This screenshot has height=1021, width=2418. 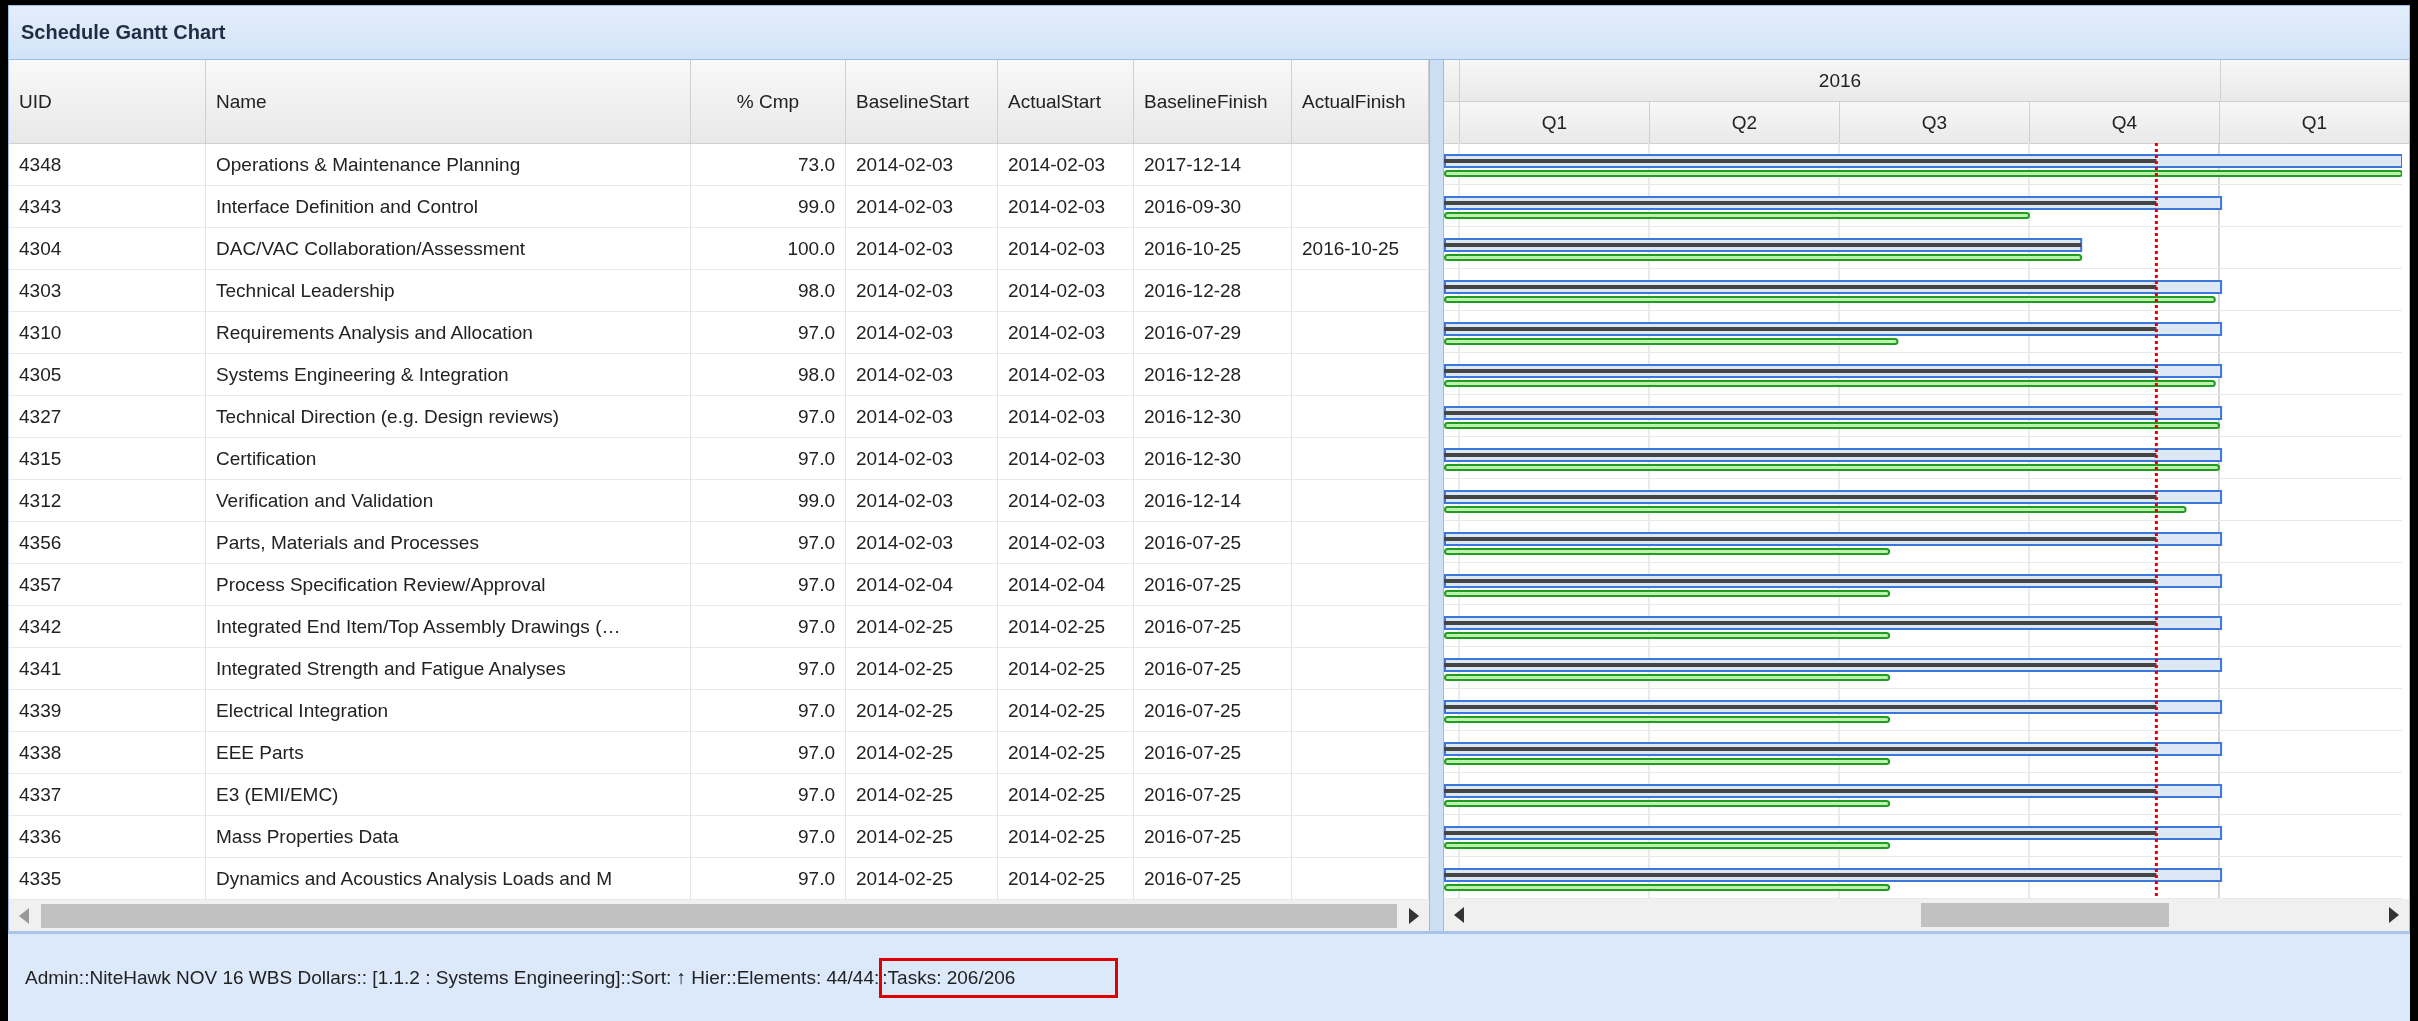 What do you see at coordinates (999, 977) in the screenshot?
I see `status-text: :Tasks: 206/206` at bounding box center [999, 977].